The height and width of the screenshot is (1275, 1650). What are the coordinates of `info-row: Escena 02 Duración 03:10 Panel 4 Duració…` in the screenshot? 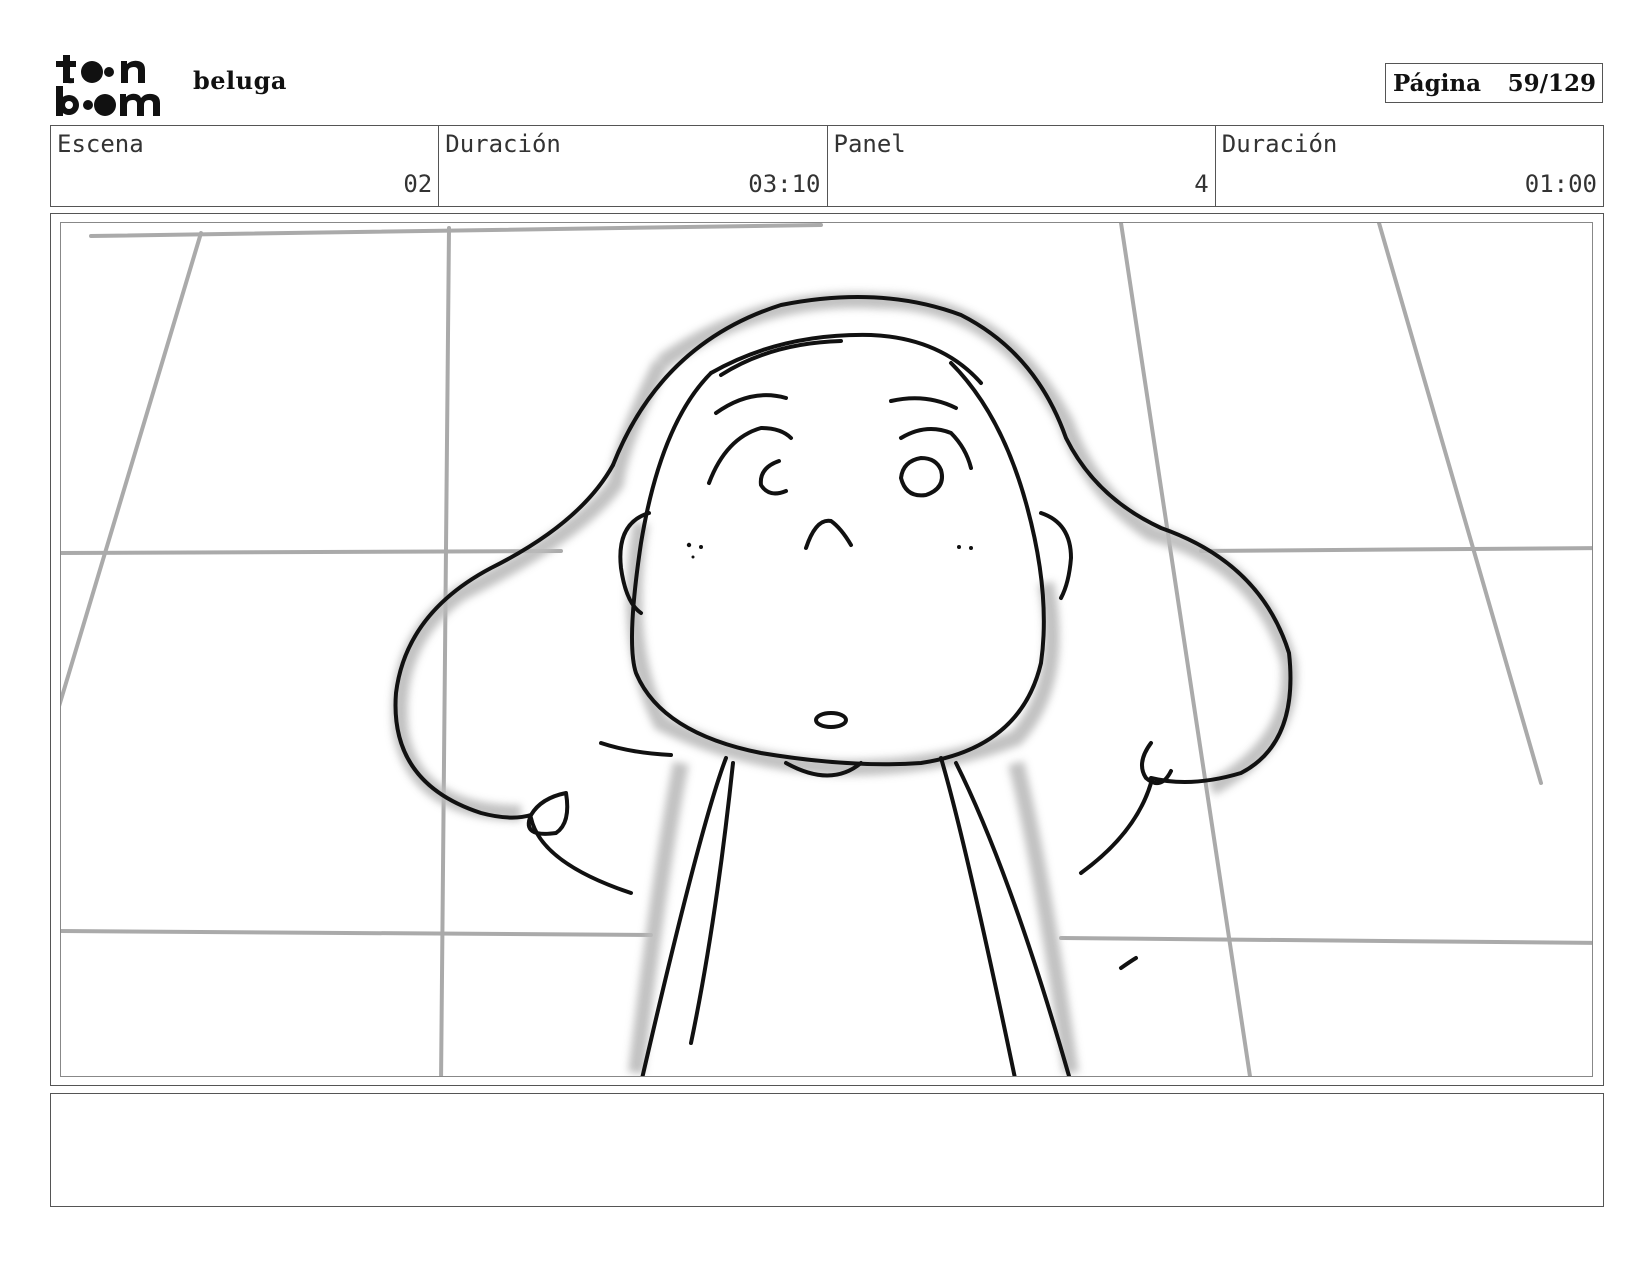 It's located at (827, 166).